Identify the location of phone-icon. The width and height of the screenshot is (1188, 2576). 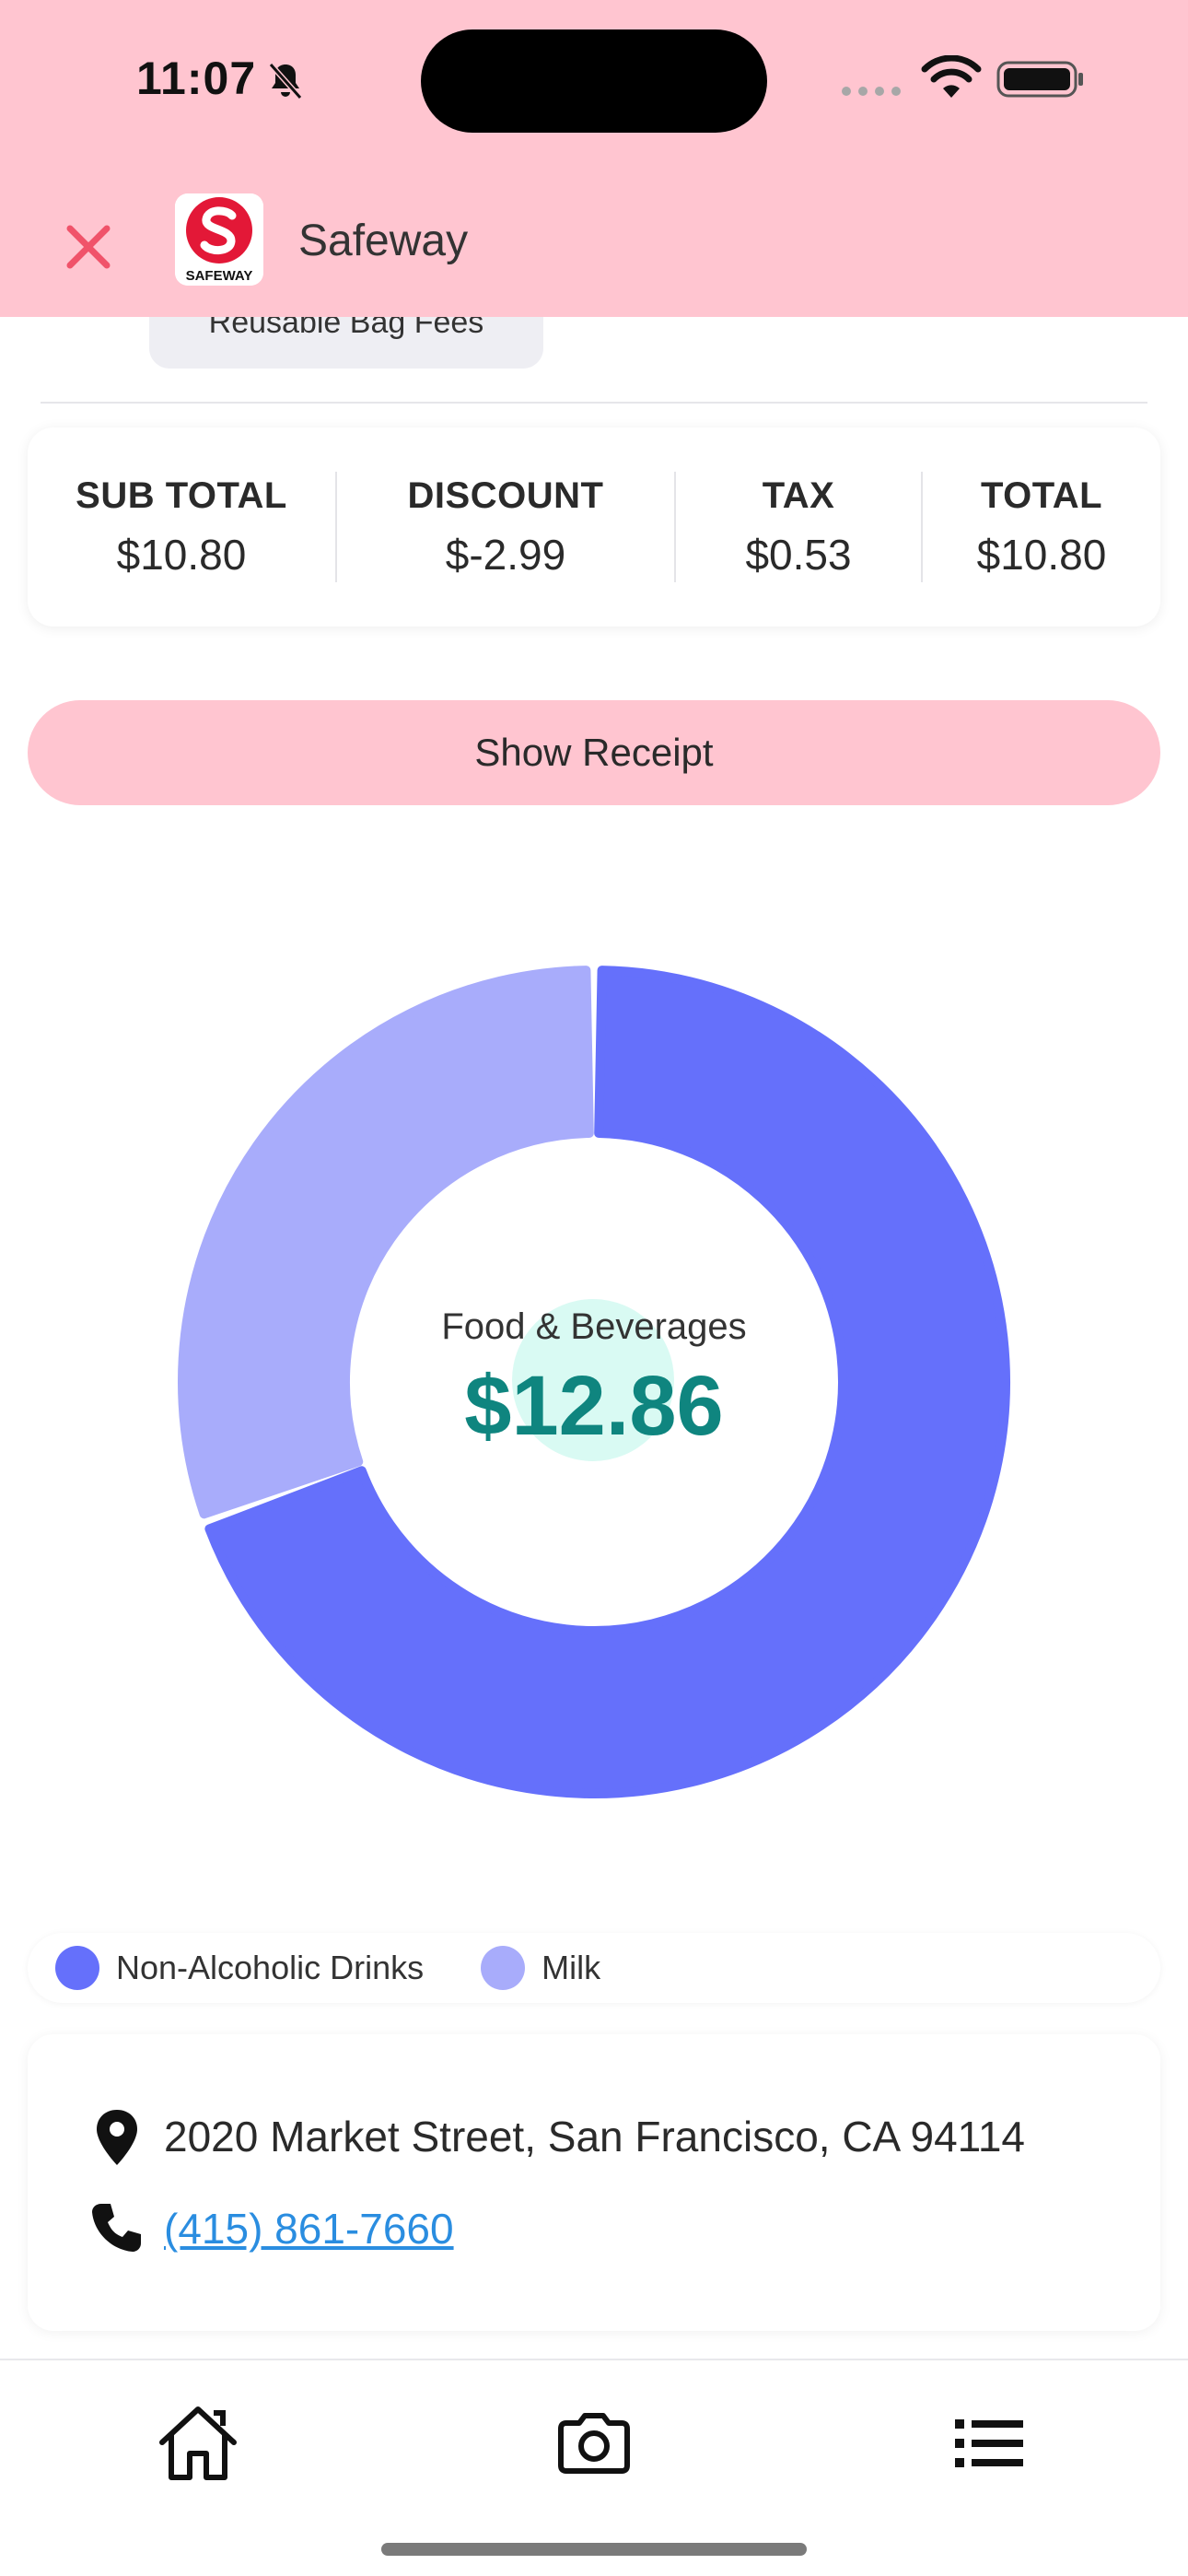
(116, 2228).